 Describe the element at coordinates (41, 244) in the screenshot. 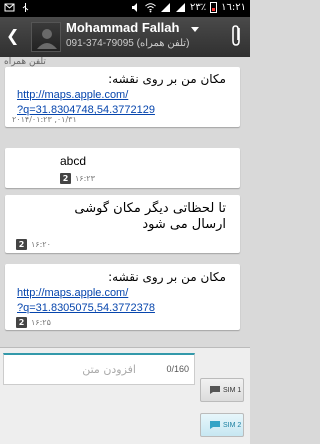

I see `message-timestamp: ١۶:٢٠` at that location.